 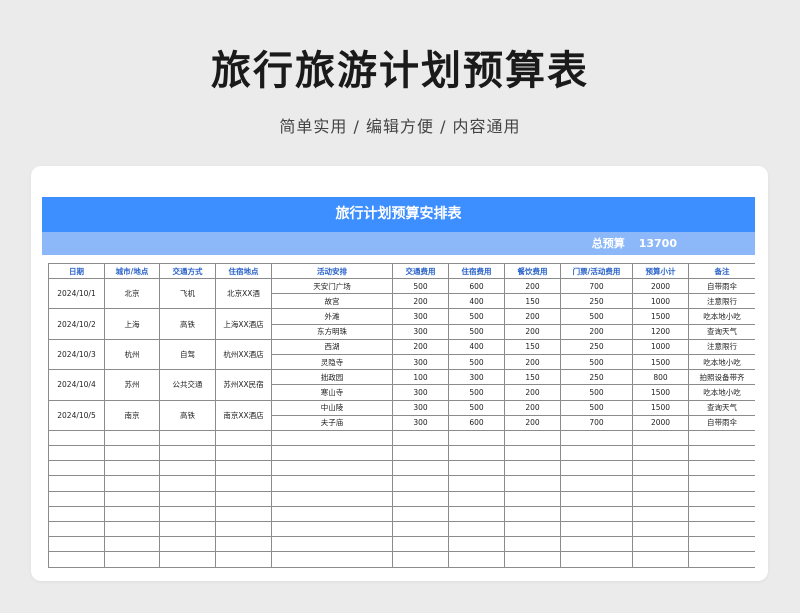 What do you see at coordinates (721, 362) in the screenshot?
I see `note-cell: 吃本地小吃` at bounding box center [721, 362].